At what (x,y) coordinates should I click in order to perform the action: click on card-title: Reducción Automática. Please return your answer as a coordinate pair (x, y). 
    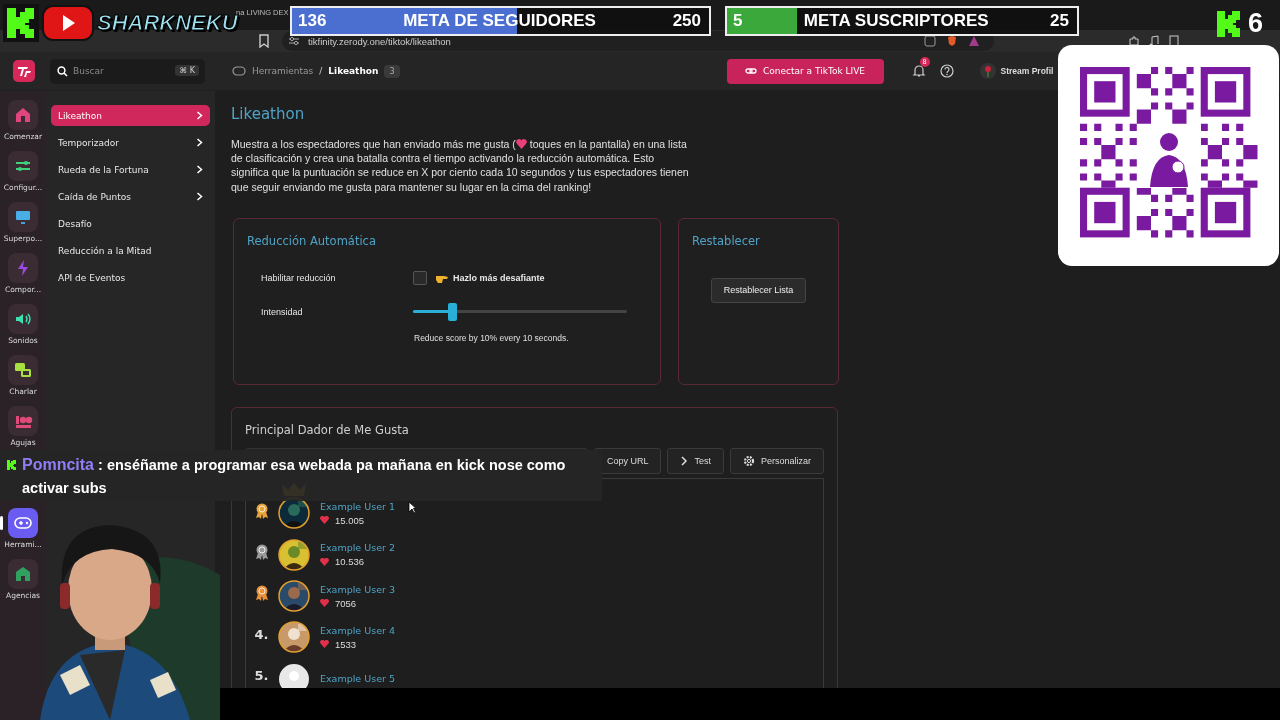
    Looking at the image, I should click on (311, 240).